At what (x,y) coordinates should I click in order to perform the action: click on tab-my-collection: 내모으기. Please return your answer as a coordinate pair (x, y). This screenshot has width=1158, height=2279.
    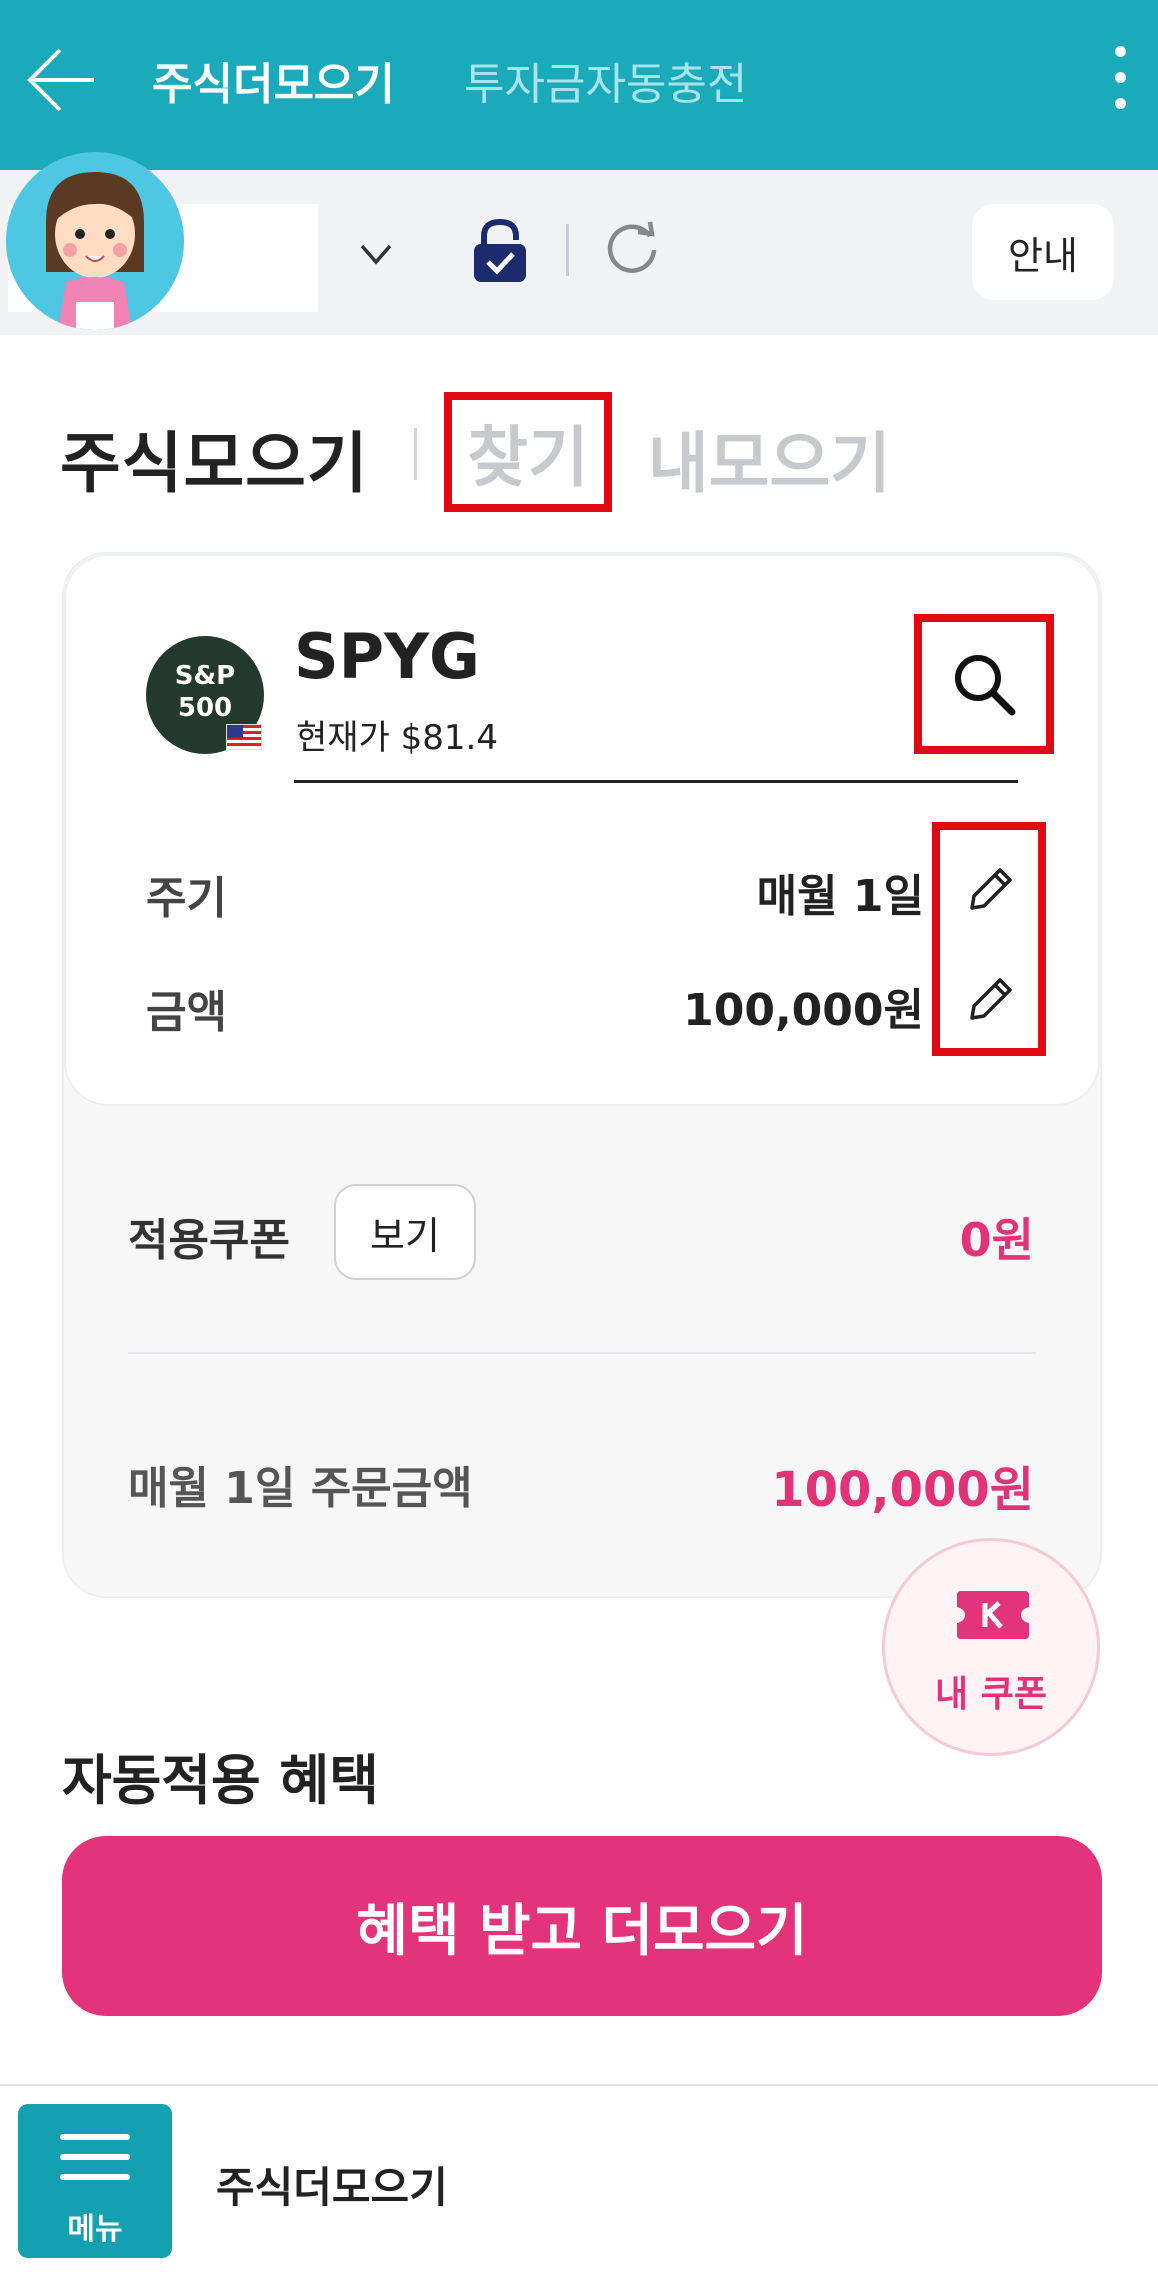
    Looking at the image, I should click on (769, 458).